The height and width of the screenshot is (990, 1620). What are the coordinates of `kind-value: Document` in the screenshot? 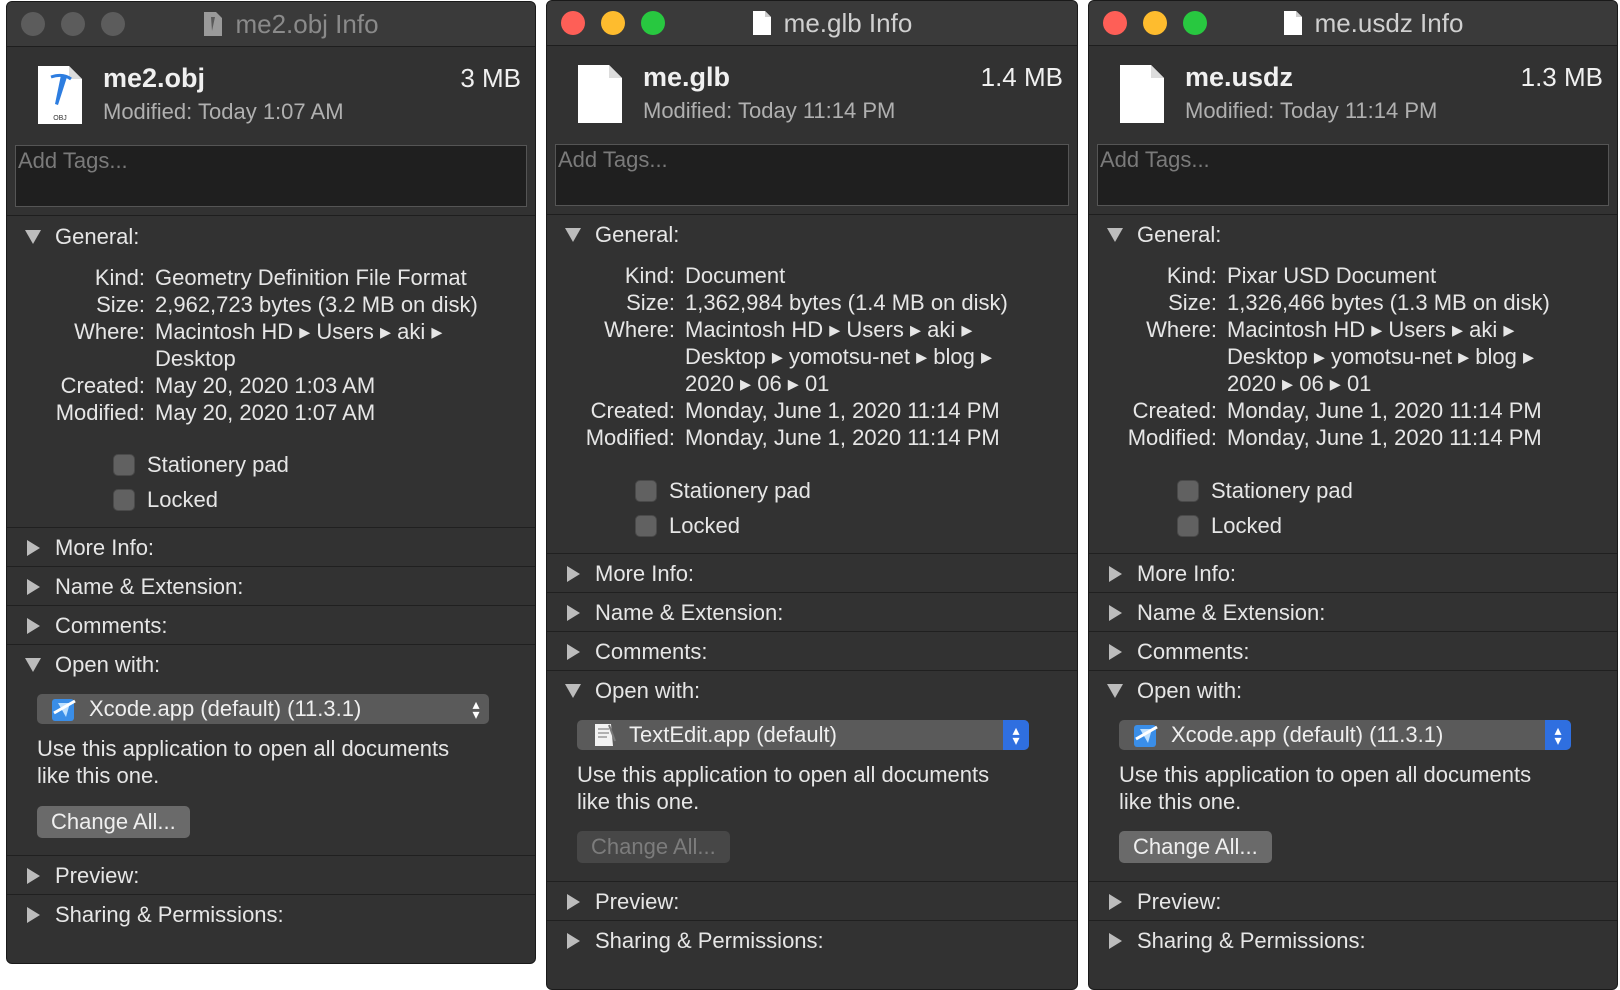 It's located at (735, 275).